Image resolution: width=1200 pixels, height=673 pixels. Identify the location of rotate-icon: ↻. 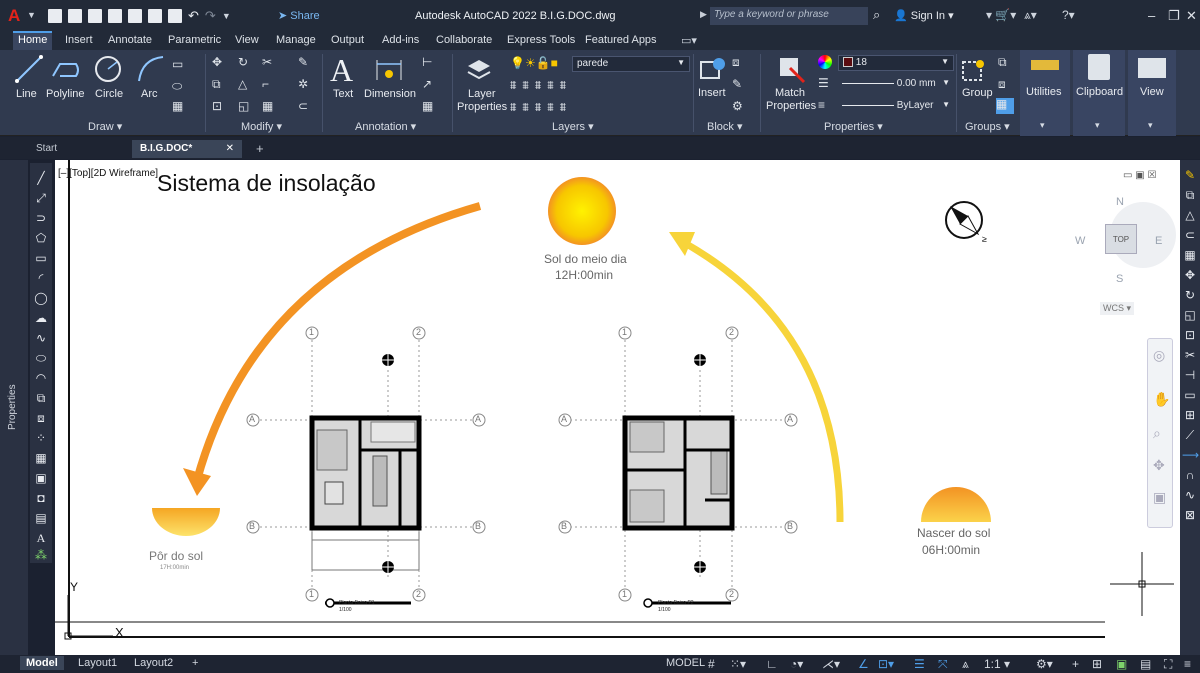
(245, 62).